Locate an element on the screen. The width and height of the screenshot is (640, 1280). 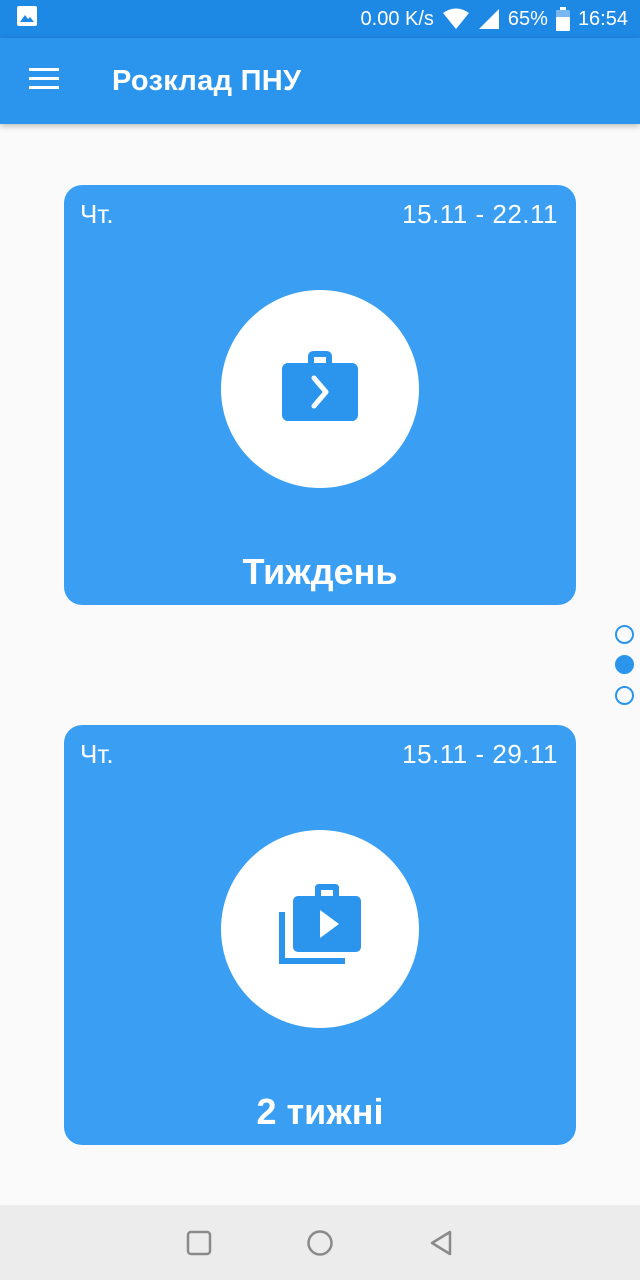
clock: 16:54 is located at coordinates (602, 18).